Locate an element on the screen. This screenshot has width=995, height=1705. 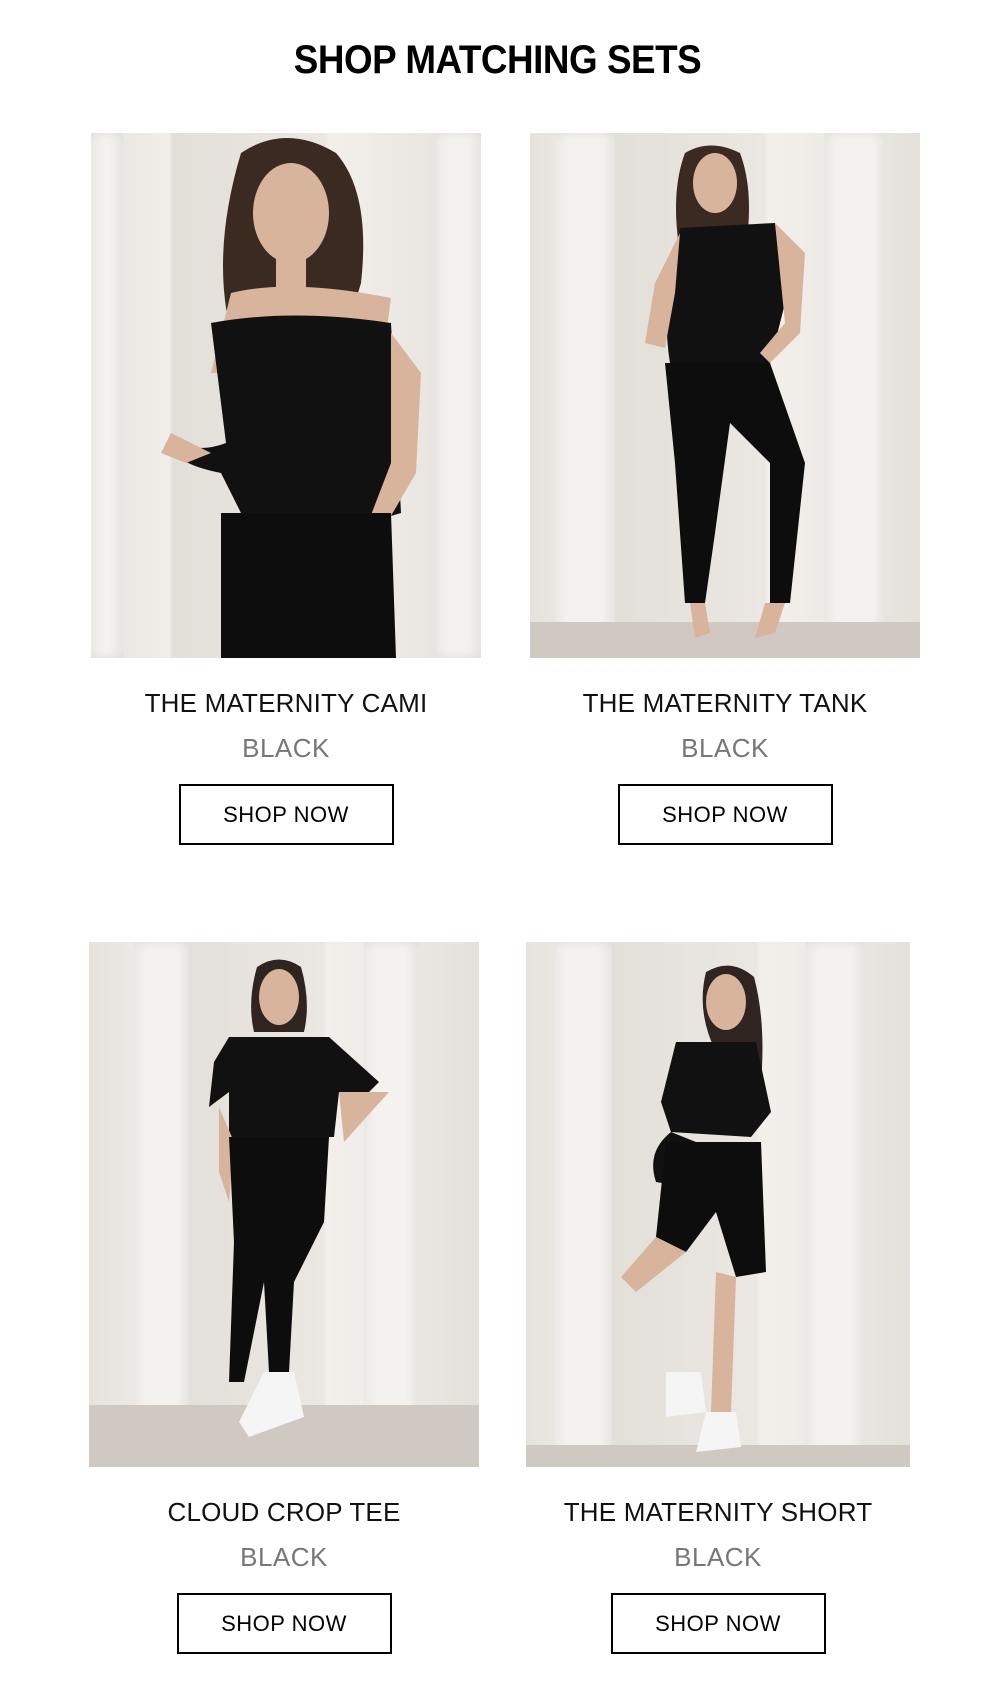
product-image-maternity-short is located at coordinates (718, 1204).